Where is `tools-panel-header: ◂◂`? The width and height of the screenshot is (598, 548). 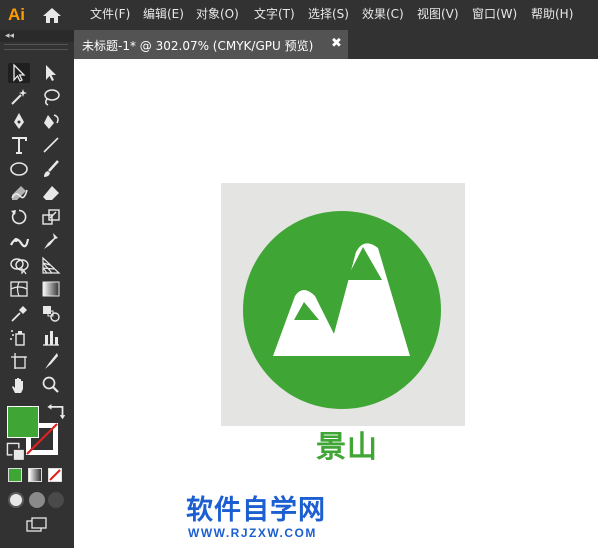
tools-panel-header: ◂◂ is located at coordinates (37, 36).